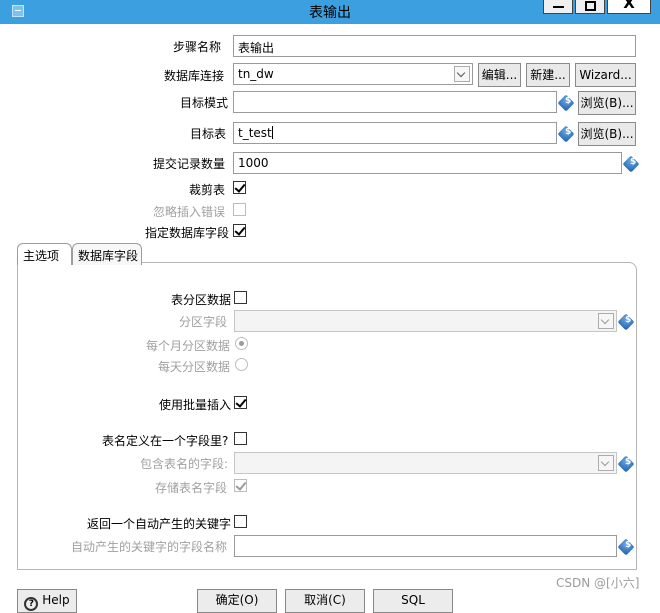 The image size is (660, 613). Describe the element at coordinates (187, 233) in the screenshot. I see `specify-db-fields-label: 指定数据库字段` at that location.